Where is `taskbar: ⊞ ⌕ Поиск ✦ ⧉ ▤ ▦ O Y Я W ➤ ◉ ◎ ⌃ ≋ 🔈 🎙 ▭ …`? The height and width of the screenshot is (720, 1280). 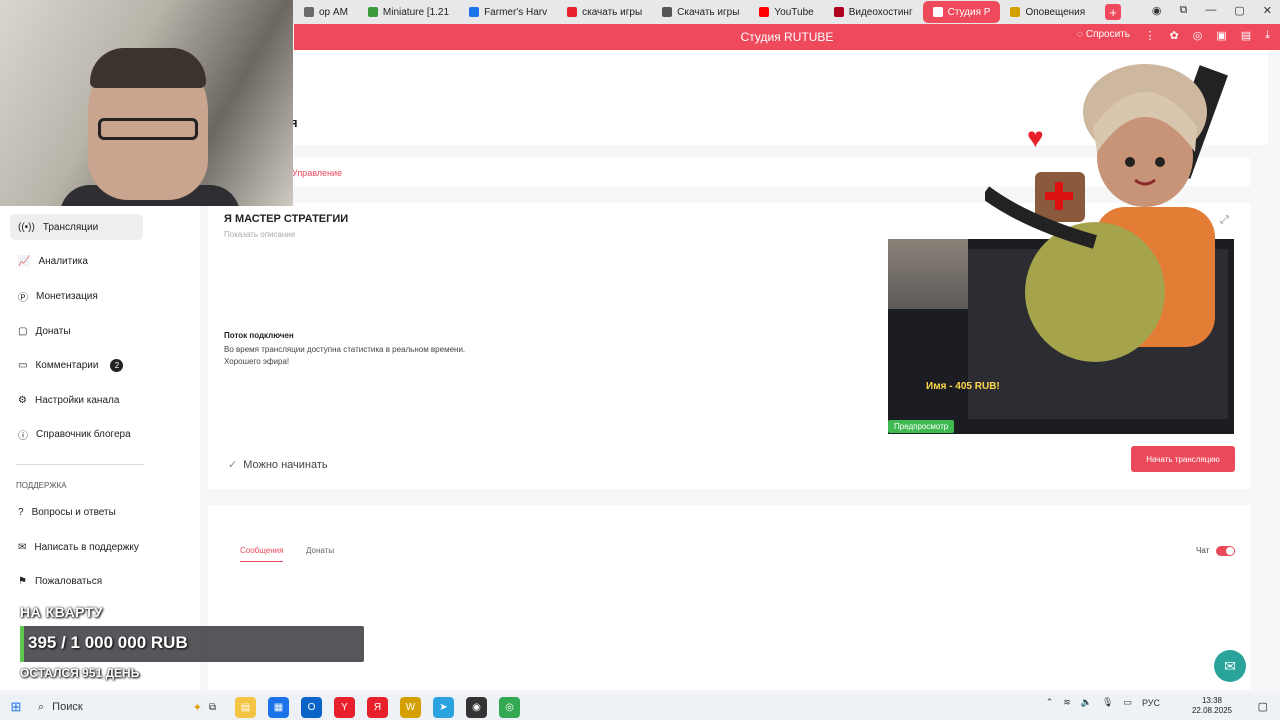
taskbar: ⊞ ⌕ Поиск ✦ ⧉ ▤ ▦ O Y Я W ➤ ◉ ◎ ⌃ ≋ 🔈 🎙 ▭ … is located at coordinates (640, 707).